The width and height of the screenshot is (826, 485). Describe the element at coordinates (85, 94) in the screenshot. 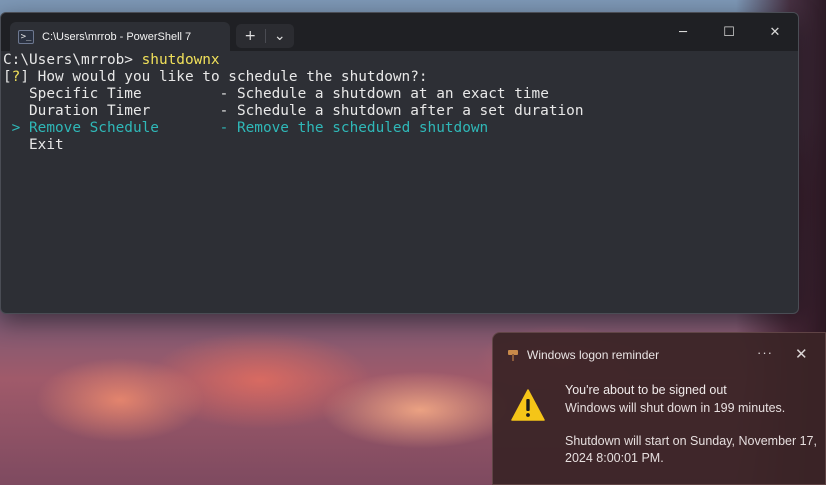

I see `option-name: Specific Time` at that location.